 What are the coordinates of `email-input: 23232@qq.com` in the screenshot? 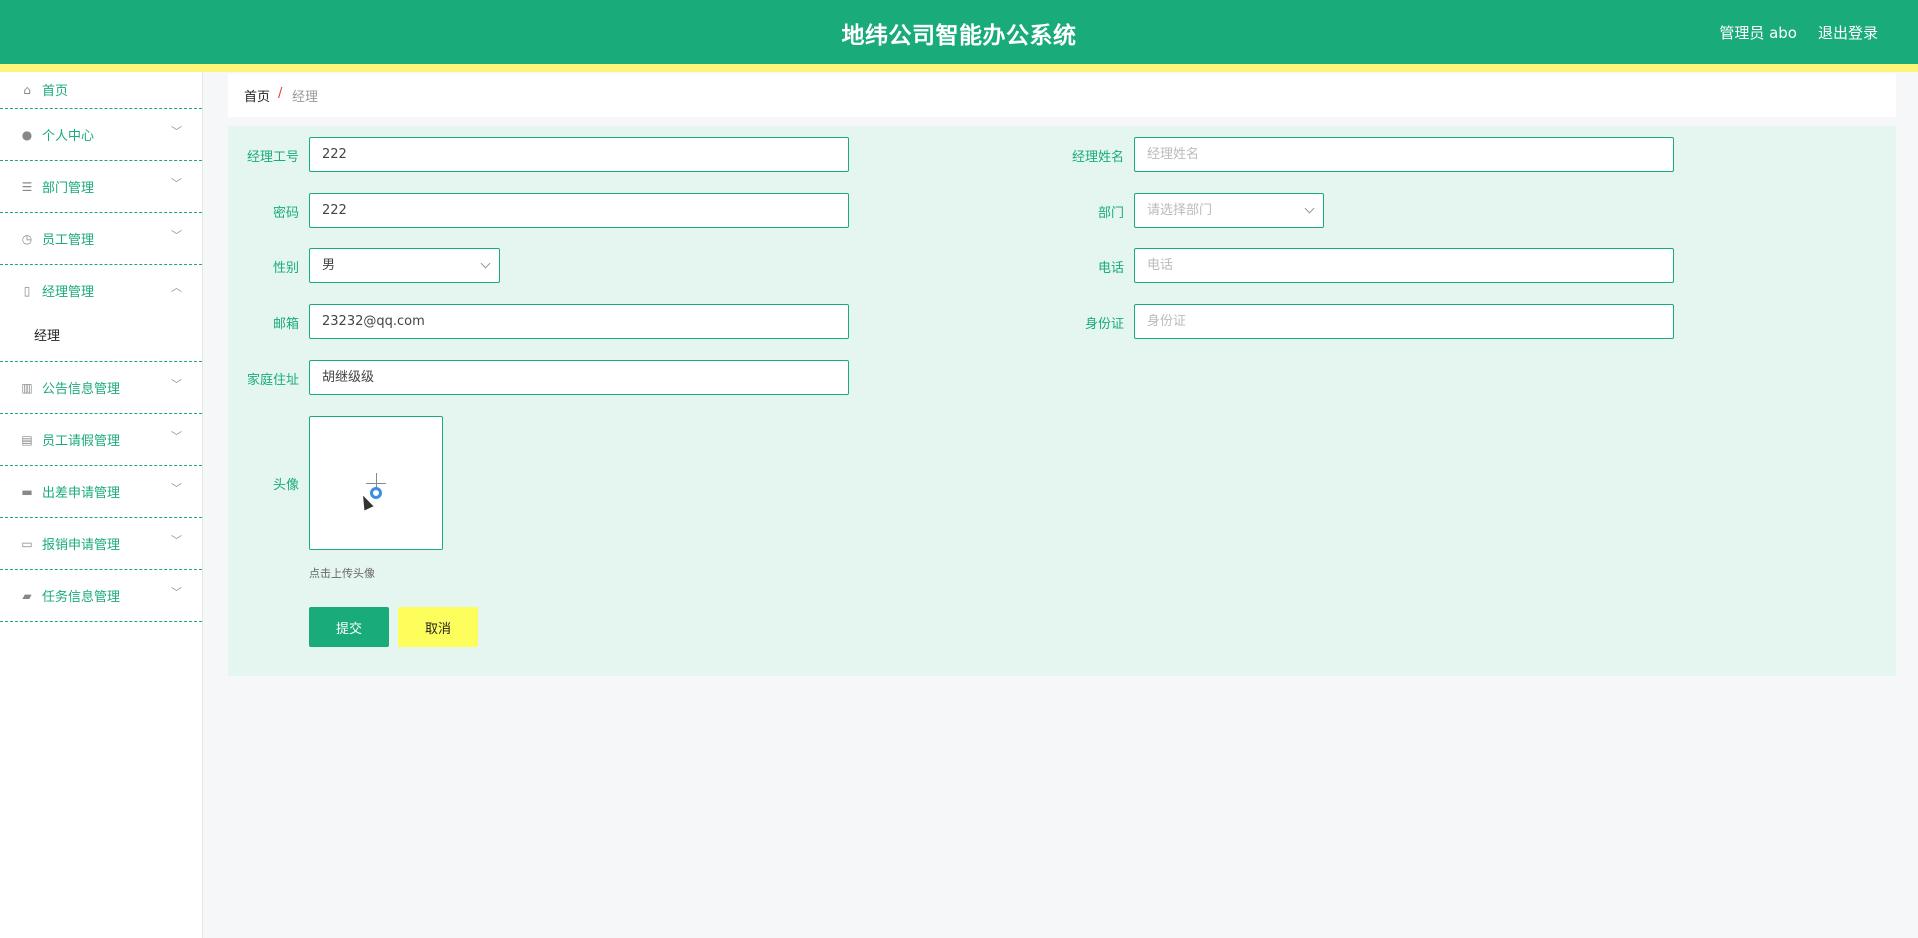 It's located at (579, 321).